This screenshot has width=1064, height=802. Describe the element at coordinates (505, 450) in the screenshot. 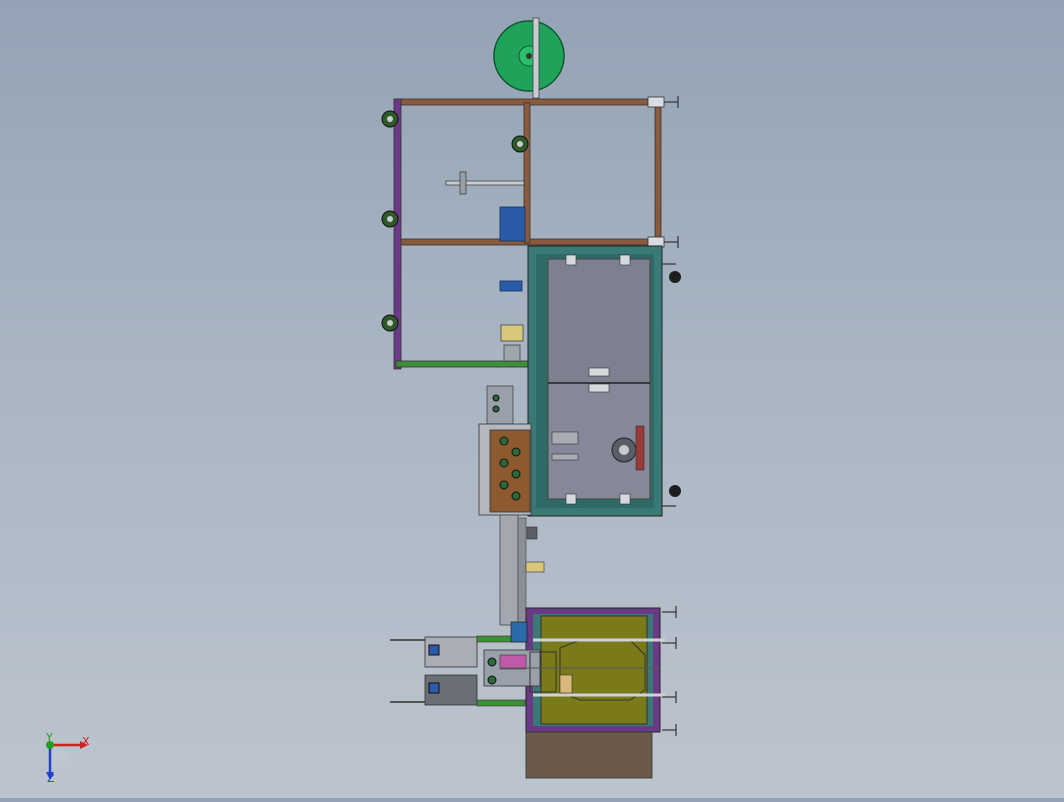

I see `roller-assembly` at that location.